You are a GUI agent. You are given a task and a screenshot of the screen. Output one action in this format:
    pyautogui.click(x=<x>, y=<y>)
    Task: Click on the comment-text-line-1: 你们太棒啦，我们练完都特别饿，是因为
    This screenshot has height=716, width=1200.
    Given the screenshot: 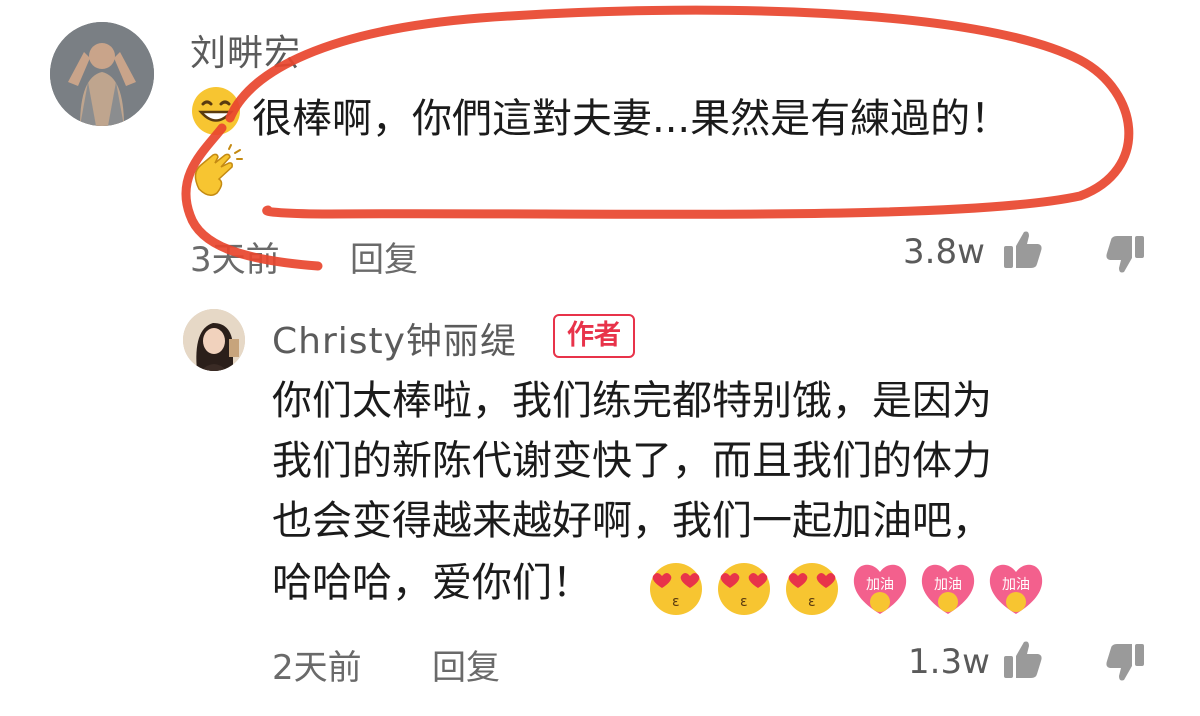 What is the action you would take?
    pyautogui.click(x=632, y=401)
    